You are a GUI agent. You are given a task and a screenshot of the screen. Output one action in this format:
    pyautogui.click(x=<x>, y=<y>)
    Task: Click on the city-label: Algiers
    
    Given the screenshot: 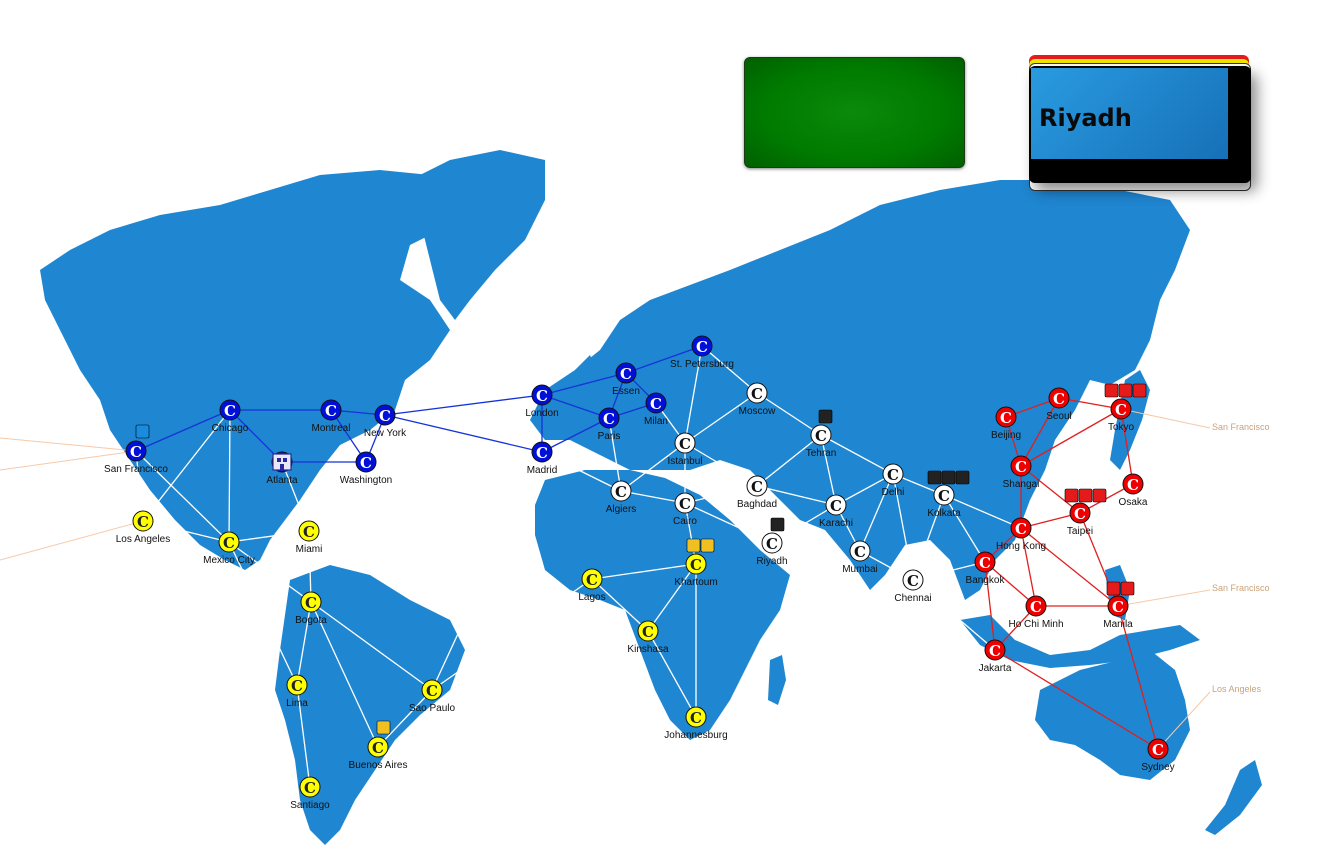 What is the action you would take?
    pyautogui.click(x=621, y=509)
    